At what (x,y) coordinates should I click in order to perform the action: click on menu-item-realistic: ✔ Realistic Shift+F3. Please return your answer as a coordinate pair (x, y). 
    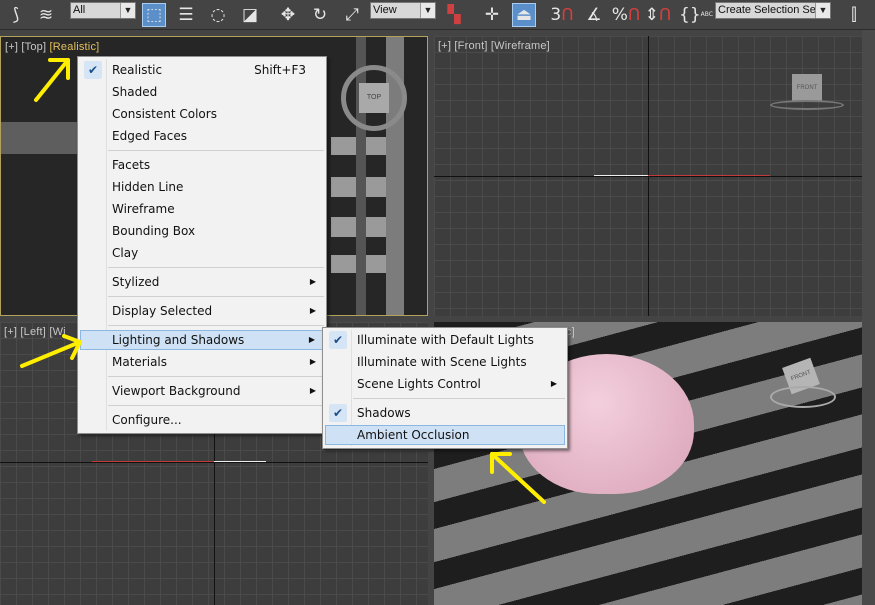
    Looking at the image, I should click on (202, 70).